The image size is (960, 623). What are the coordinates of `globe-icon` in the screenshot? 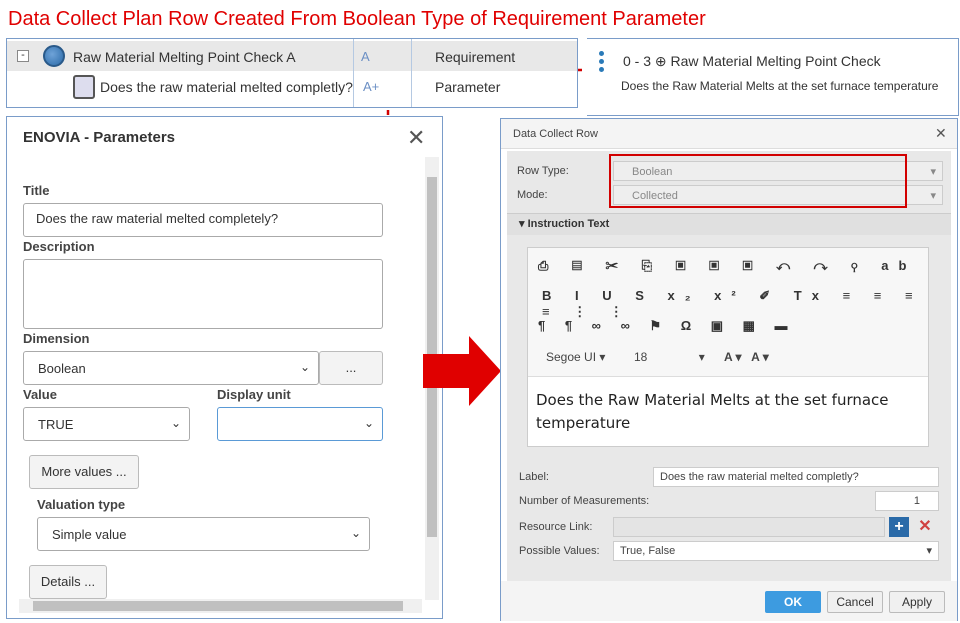 It's located at (54, 56).